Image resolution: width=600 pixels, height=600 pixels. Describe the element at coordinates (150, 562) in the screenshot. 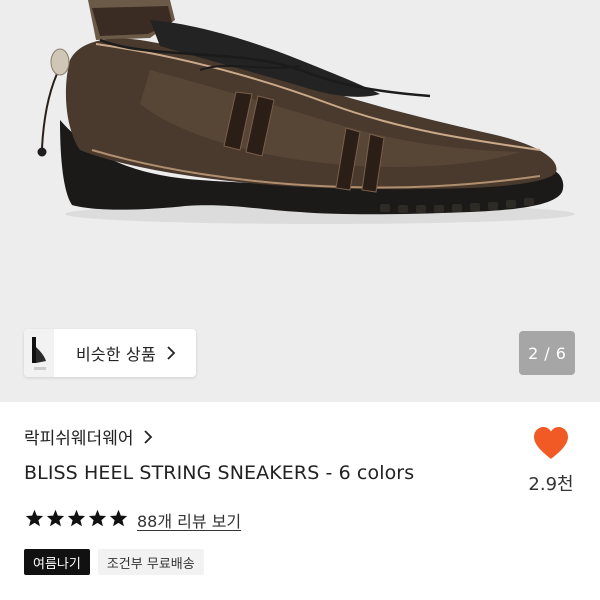

I see `tag-free-shipping: 조건부 무료배송` at that location.